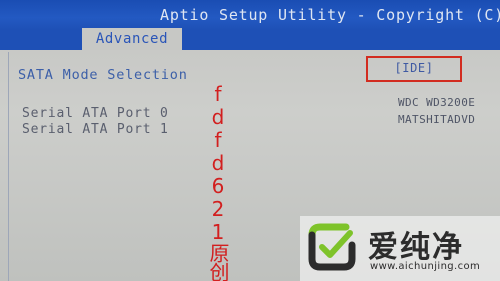 The image size is (500, 281). What do you see at coordinates (330, 15) in the screenshot?
I see `app-title: Aptio Setup Utility - Copyright (C)` at bounding box center [330, 15].